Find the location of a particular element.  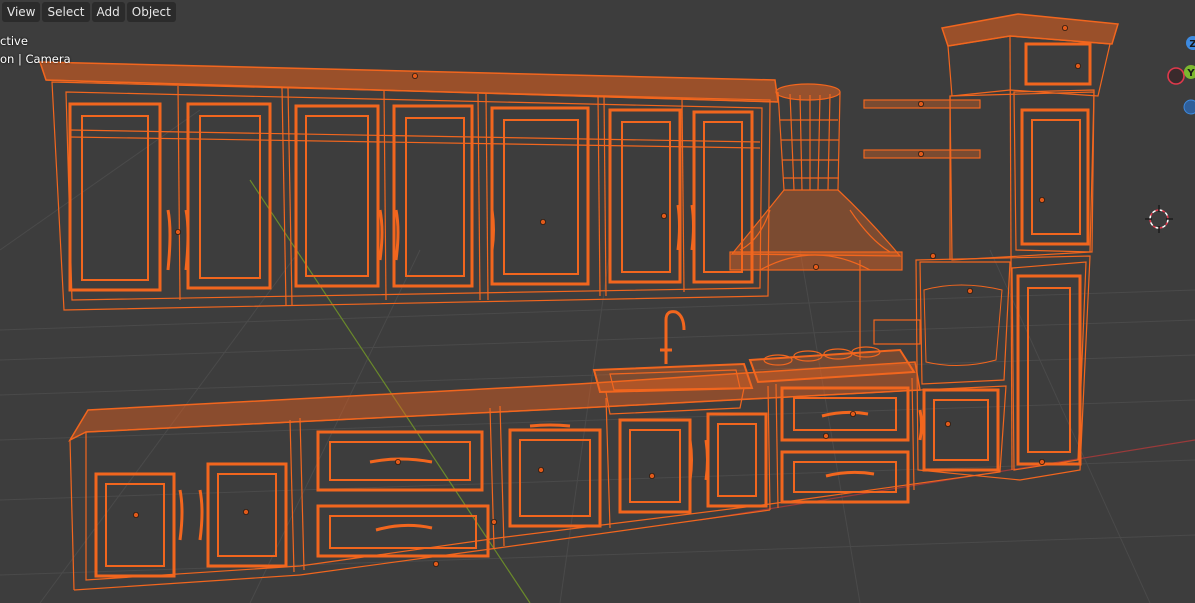

menu-object: Object is located at coordinates (151, 12).